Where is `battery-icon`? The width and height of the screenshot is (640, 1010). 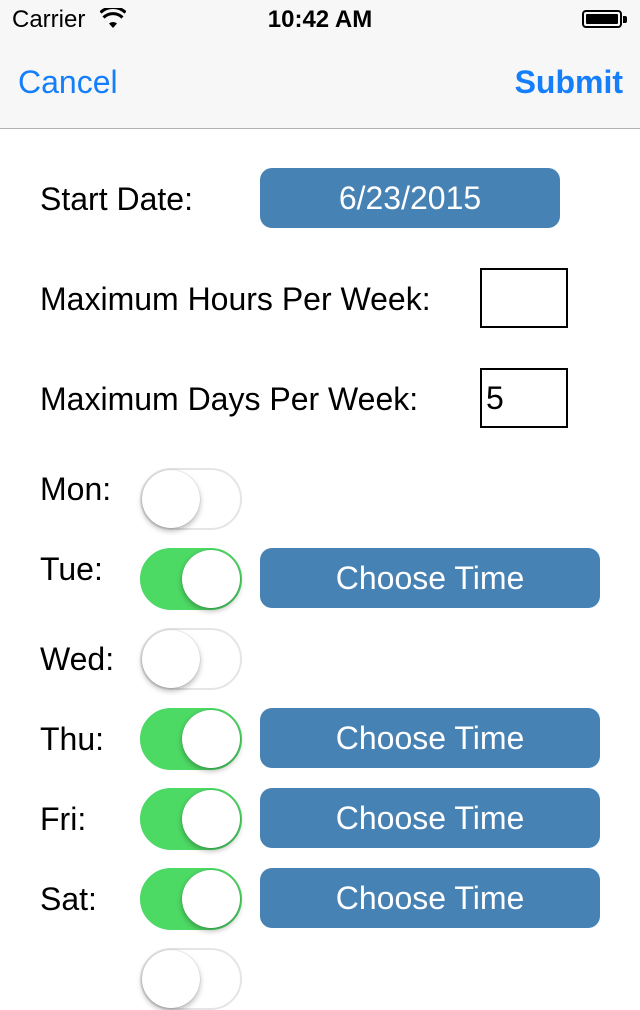
battery-icon is located at coordinates (605, 20).